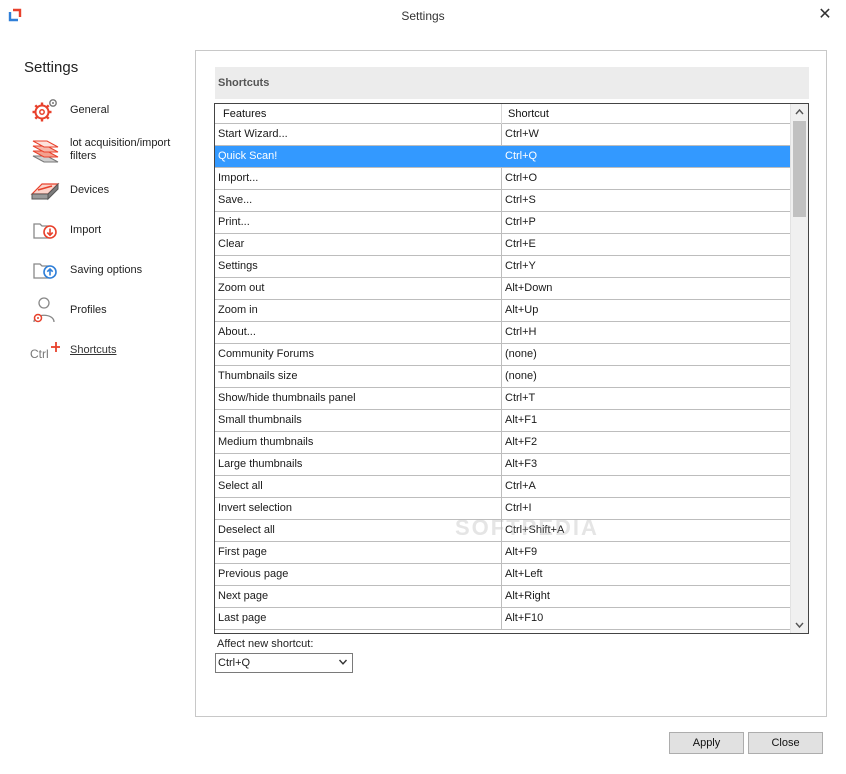  Describe the element at coordinates (110, 310) in the screenshot. I see `sidebar-item-profiles: Profiles` at that location.